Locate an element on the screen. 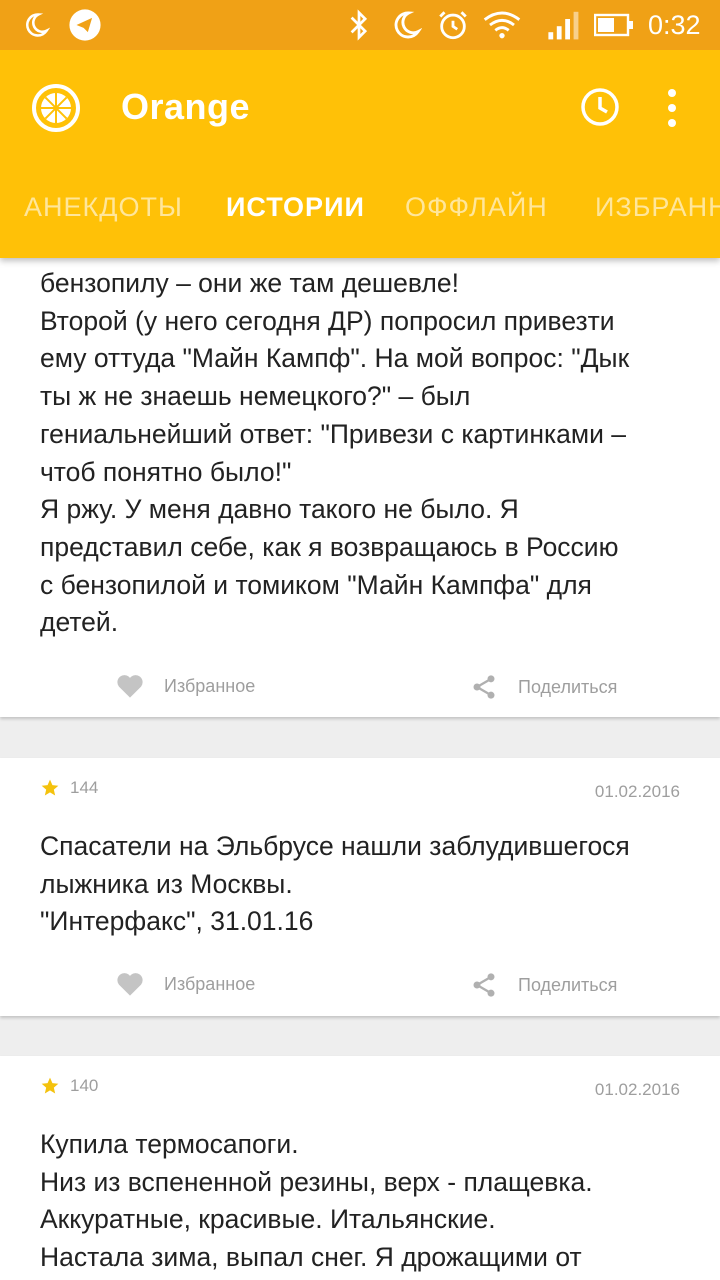 The width and height of the screenshot is (720, 1280). tab-anekdoty: АНЕКДОТЫ is located at coordinates (103, 207).